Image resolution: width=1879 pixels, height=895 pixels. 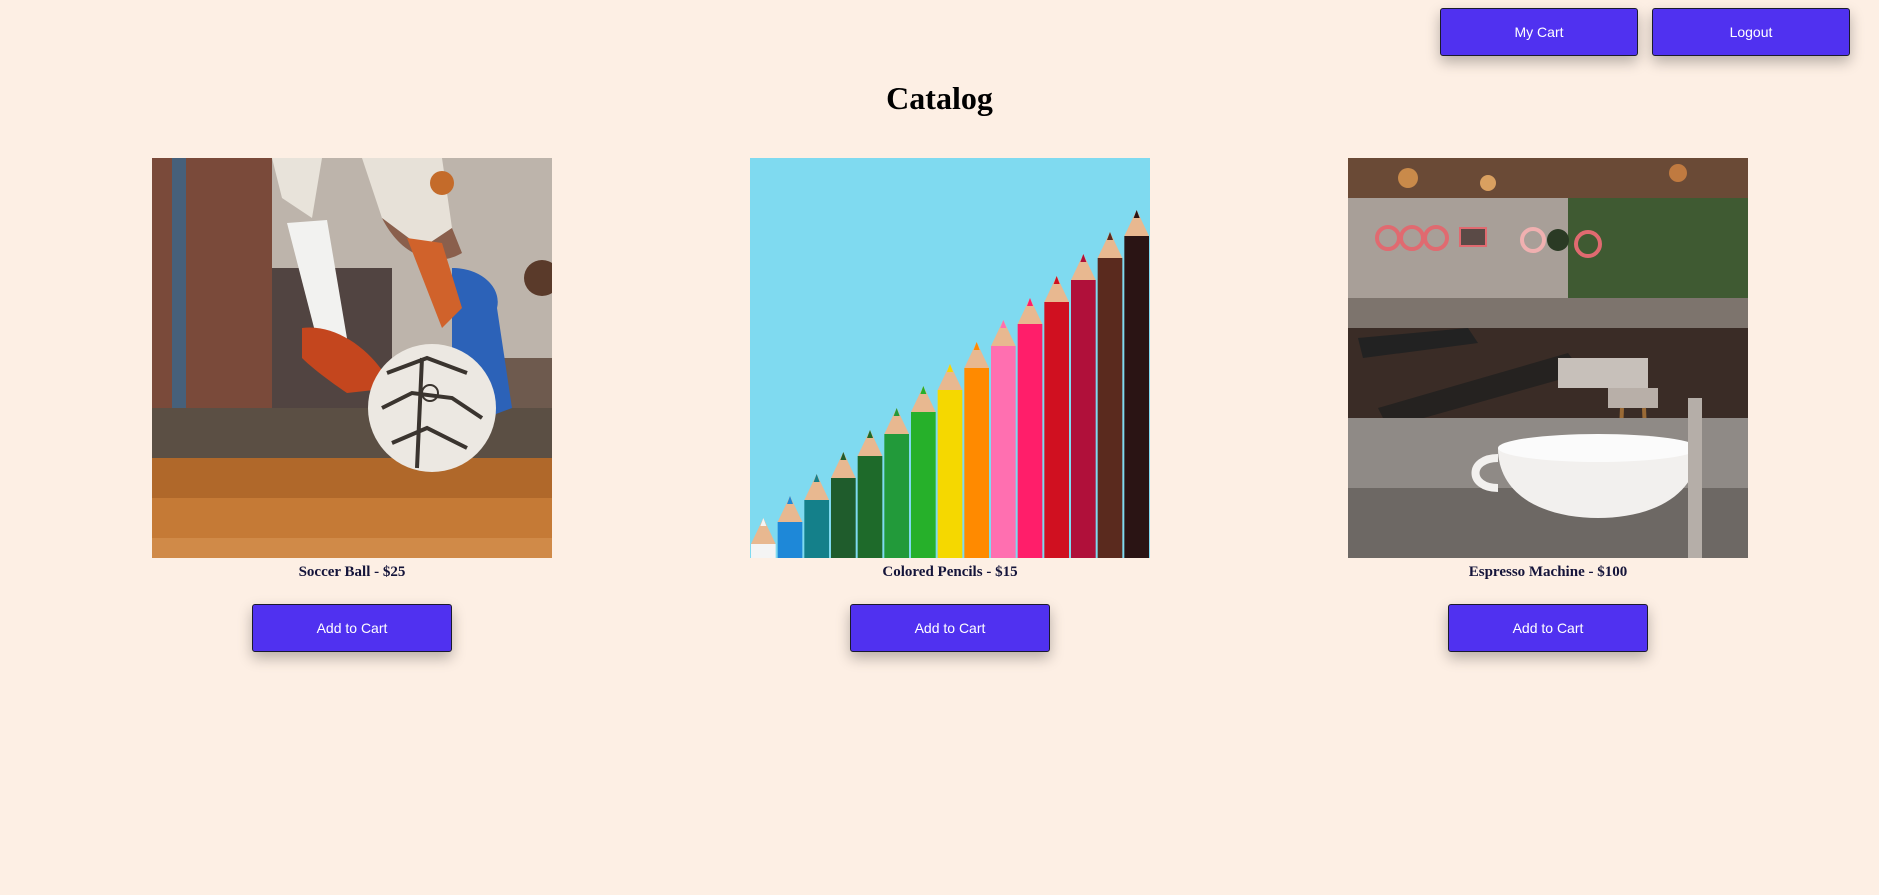 I want to click on my-cart-button: My Cart, so click(x=1539, y=32).